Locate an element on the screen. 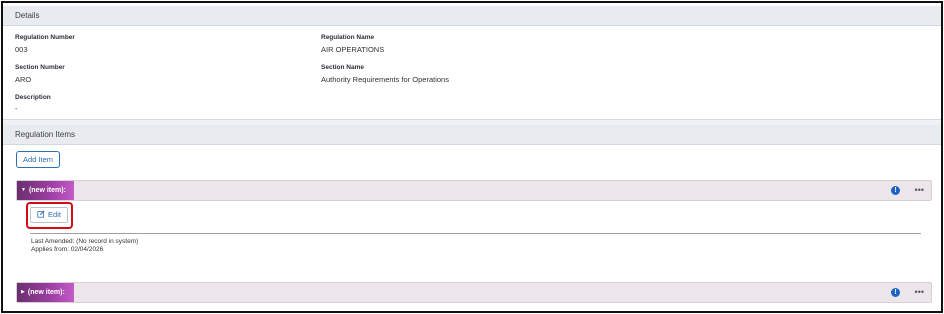  last-amended-text: Last Amended: (No record in system) is located at coordinates (85, 241).